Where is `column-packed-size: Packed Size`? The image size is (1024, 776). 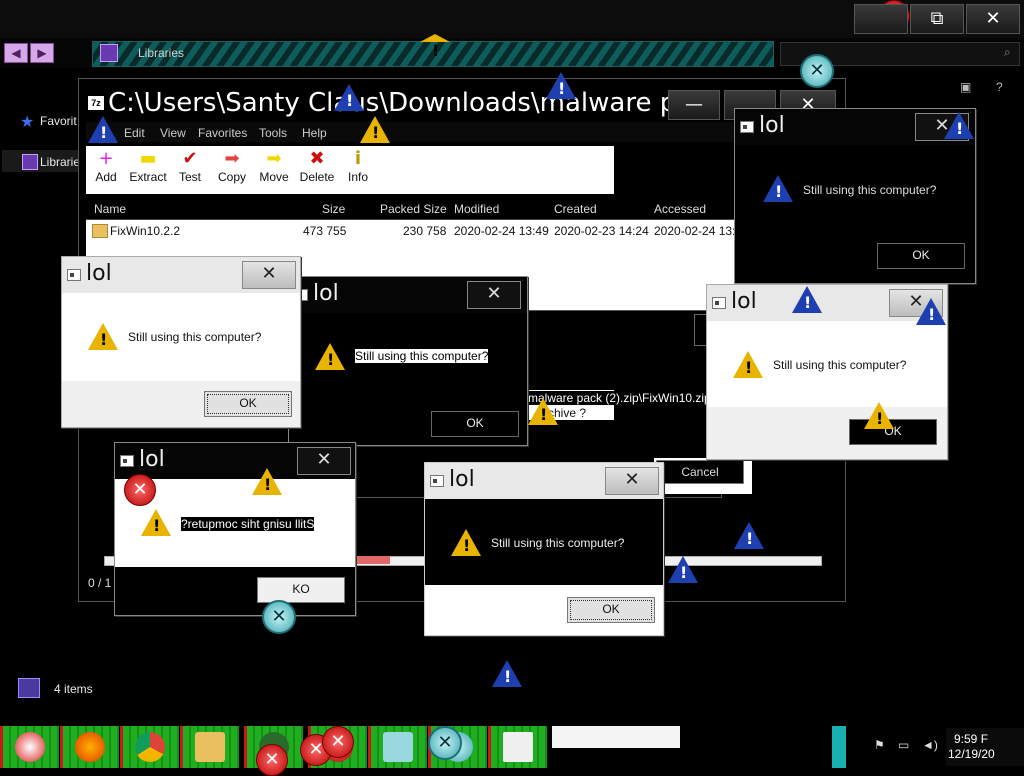
column-packed-size: Packed Size is located at coordinates (413, 209).